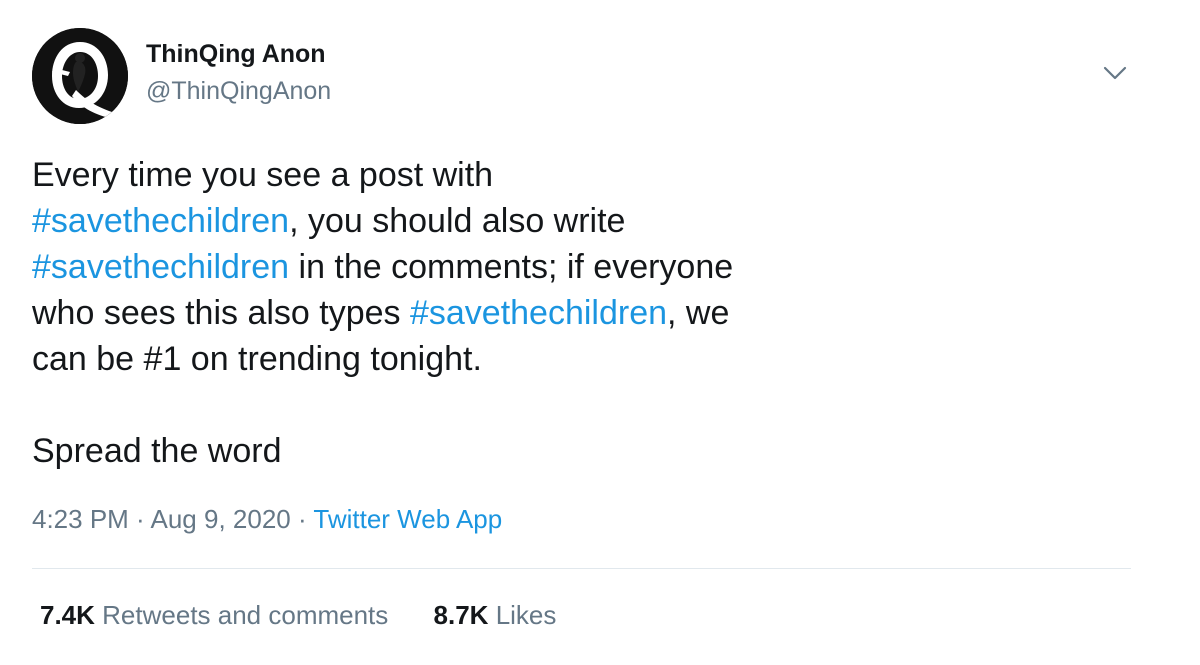 The height and width of the screenshot is (665, 1200). I want to click on tweet-line: #savethechildren, you should also write, so click(442, 221).